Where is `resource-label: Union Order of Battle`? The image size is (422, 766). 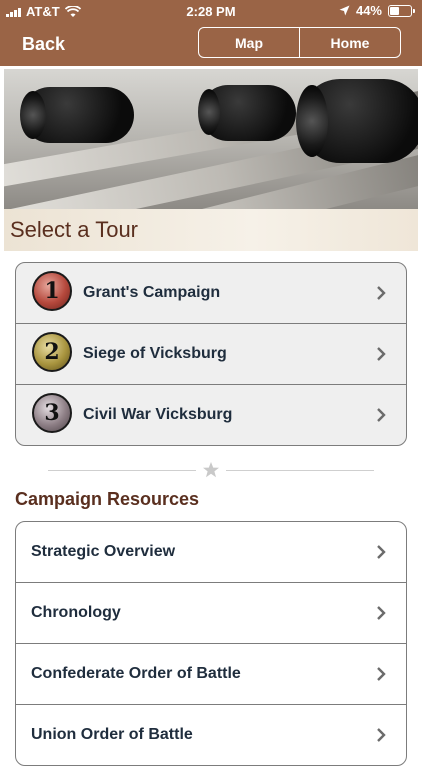
resource-label: Union Order of Battle is located at coordinates (112, 734).